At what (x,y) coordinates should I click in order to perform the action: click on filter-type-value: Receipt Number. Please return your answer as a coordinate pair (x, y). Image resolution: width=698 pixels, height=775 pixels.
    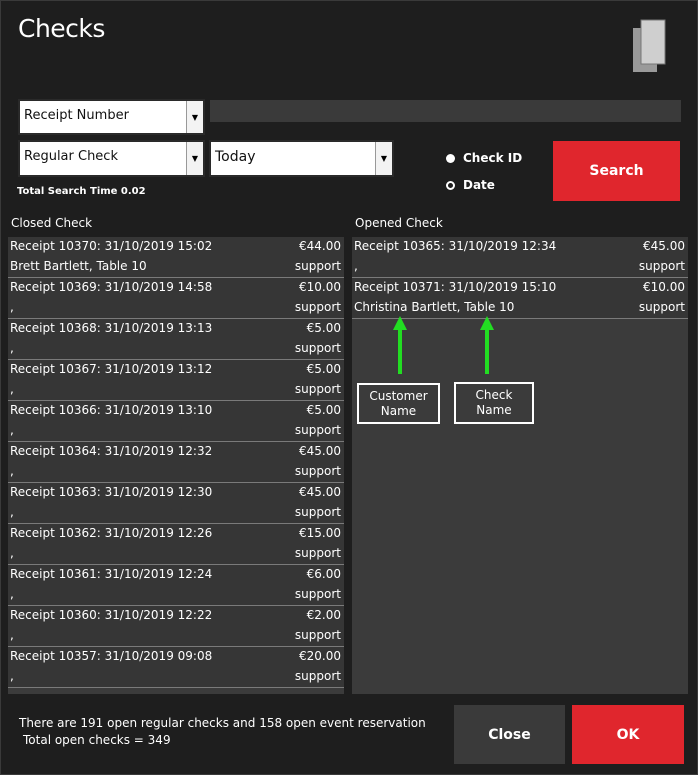
    Looking at the image, I should click on (76, 115).